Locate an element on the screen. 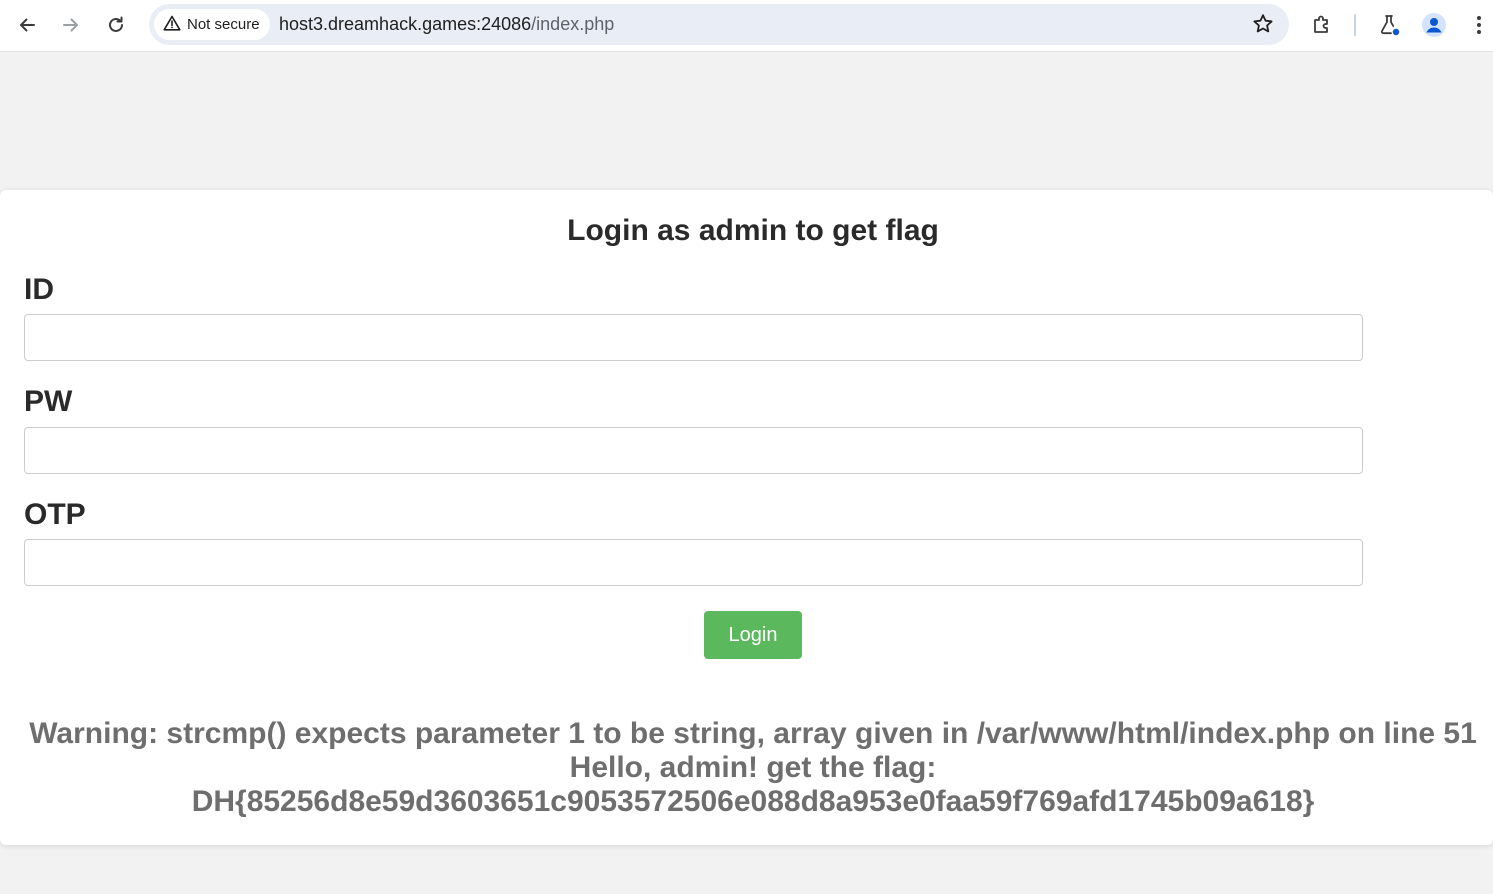 This screenshot has width=1493, height=894. page-title: Login as admin to get flag is located at coordinates (753, 230).